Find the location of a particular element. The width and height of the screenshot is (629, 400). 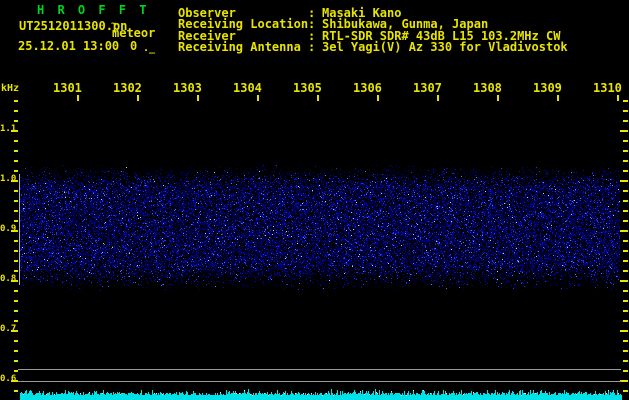

echo-count: 0 is located at coordinates (134, 46).